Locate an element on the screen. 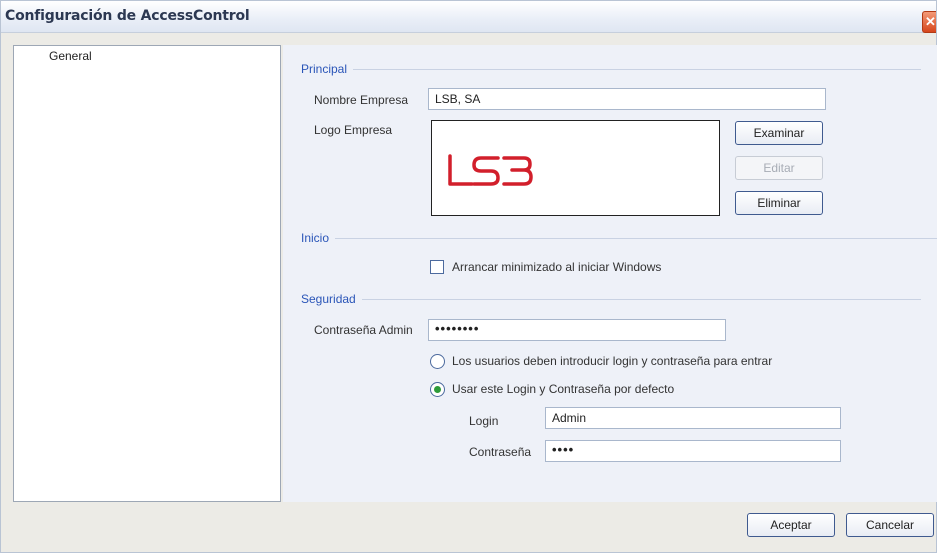 This screenshot has height=553, width=937. company-logo is located at coordinates (490, 170).